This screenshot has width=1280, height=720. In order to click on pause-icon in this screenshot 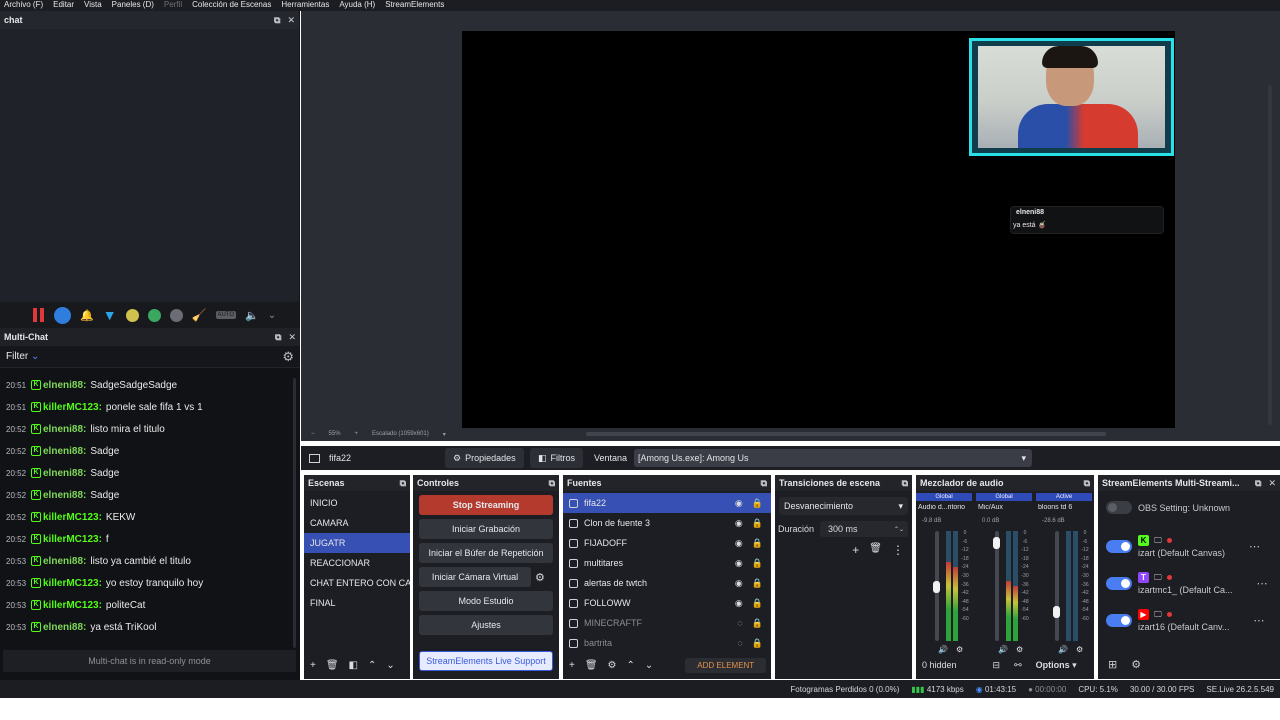, I will do `click(39, 315)`.